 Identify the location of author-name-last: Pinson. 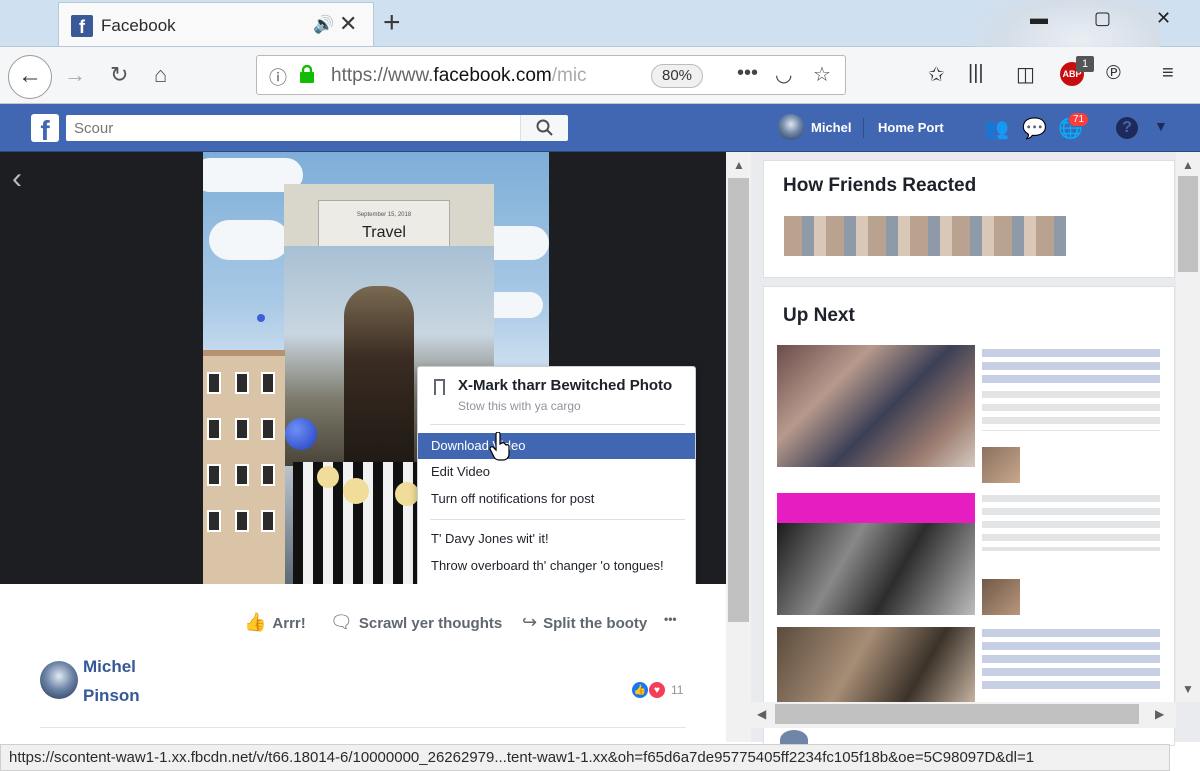
(111, 696).